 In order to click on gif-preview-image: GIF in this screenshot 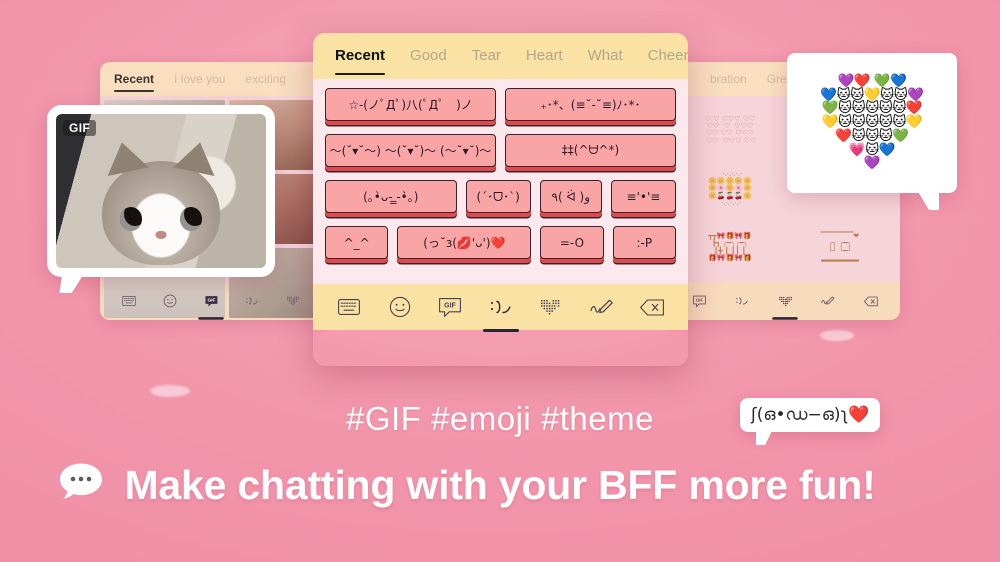, I will do `click(161, 191)`.